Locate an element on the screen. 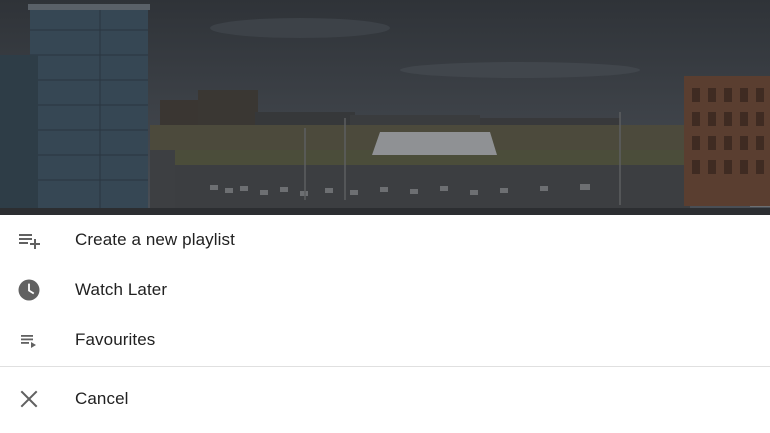  create-playlist-label: Create a new playlist is located at coordinates (155, 239).